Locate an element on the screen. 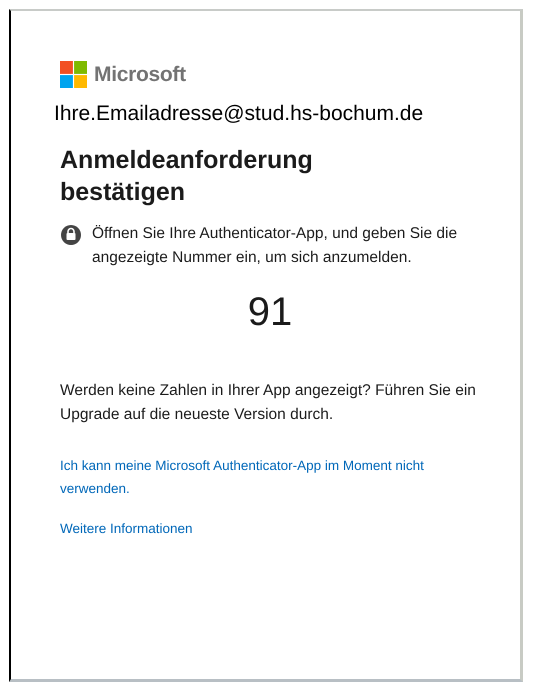 The height and width of the screenshot is (692, 536). email-address: Ihre.Emailadresse@stud.hs-bochum.de is located at coordinates (239, 114).